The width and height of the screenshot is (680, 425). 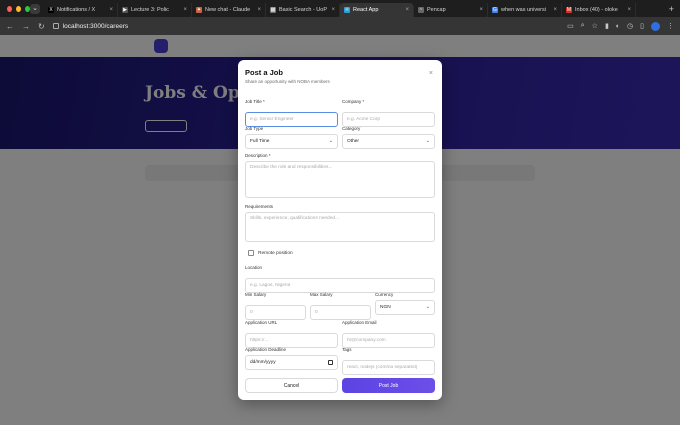 I want to click on browser-tab: ⚛ React App ×, so click(x=377, y=10).